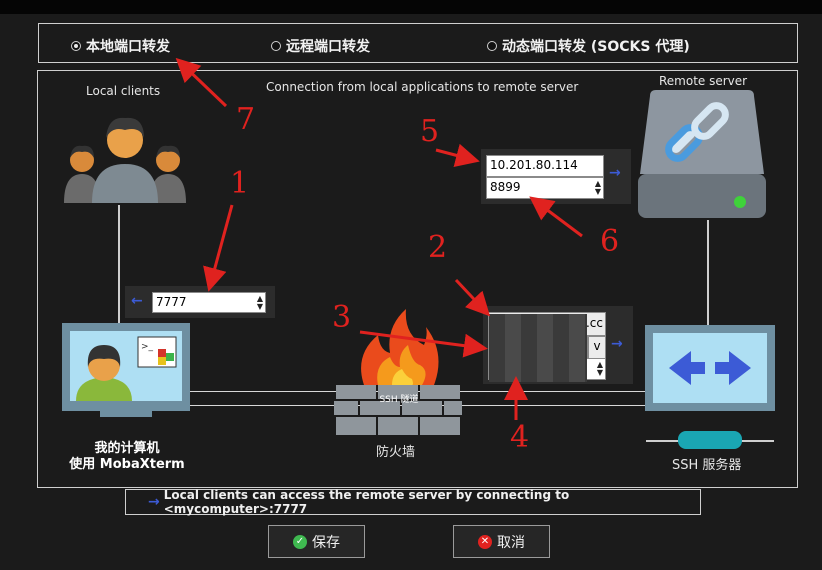 Image resolution: width=822 pixels, height=570 pixels. What do you see at coordinates (511, 542) in the screenshot?
I see `cancel-button-label: 取消` at bounding box center [511, 542].